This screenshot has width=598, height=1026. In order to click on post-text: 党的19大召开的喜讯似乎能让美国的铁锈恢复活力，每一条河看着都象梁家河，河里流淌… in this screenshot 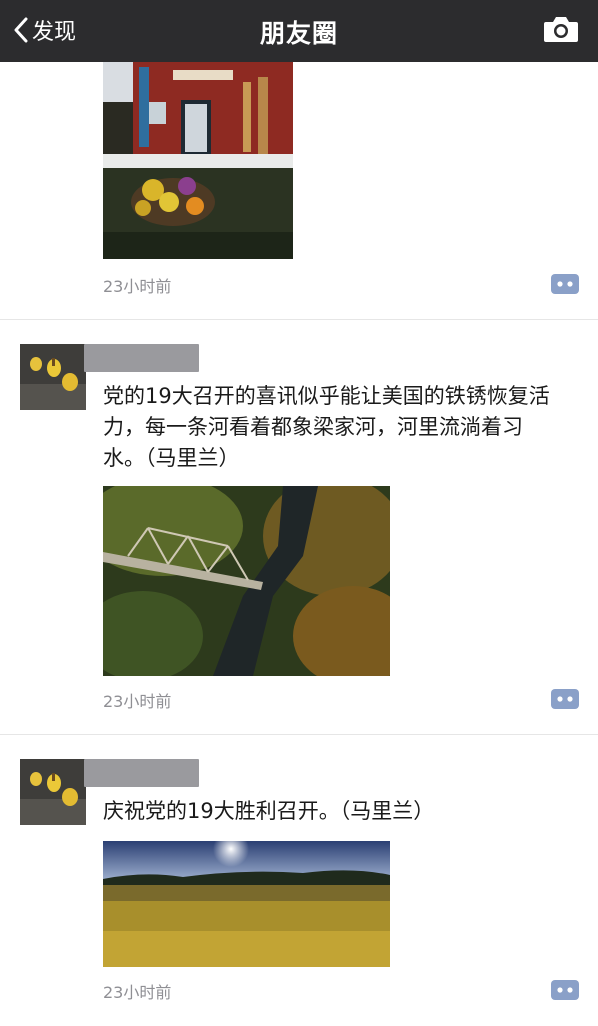, I will do `click(326, 427)`.